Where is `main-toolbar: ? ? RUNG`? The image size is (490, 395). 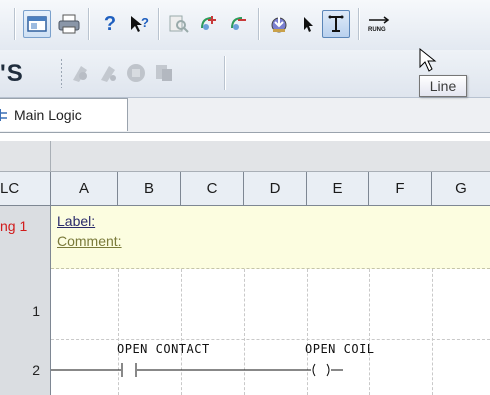
main-toolbar: ? ? RUNG is located at coordinates (245, 25).